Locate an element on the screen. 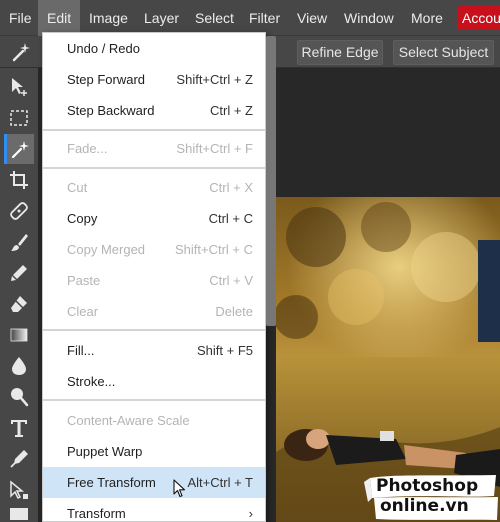 The height and width of the screenshot is (522, 500). menu-image: Image is located at coordinates (108, 18).